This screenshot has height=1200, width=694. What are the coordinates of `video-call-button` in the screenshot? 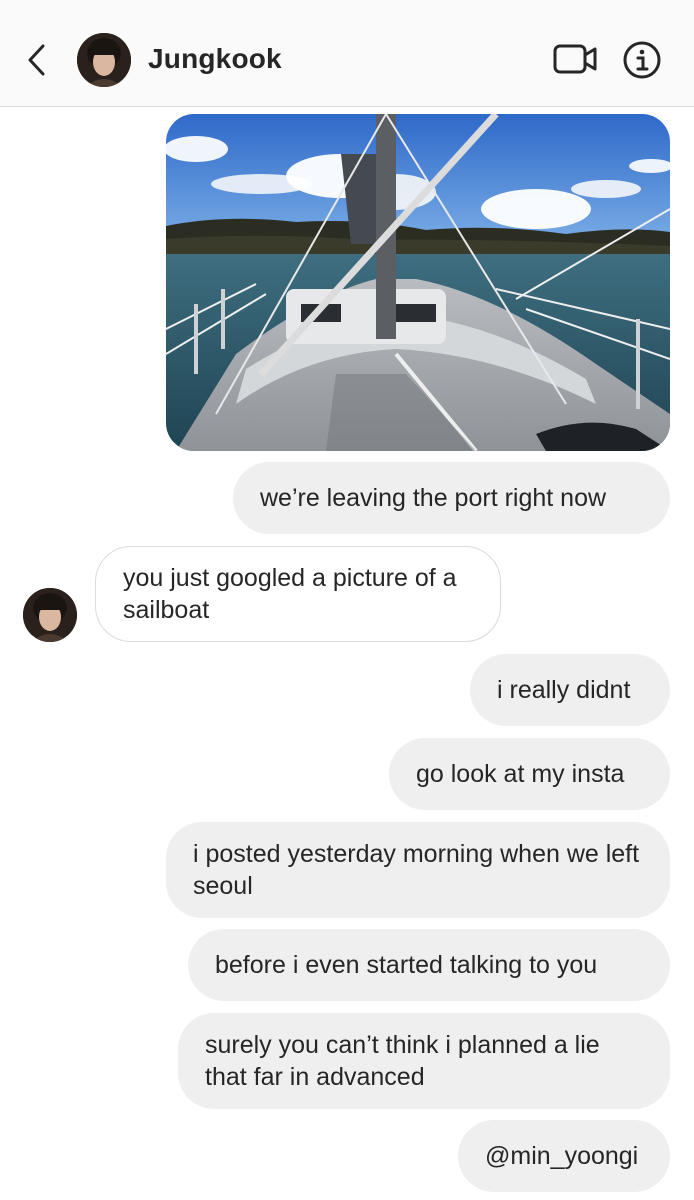 It's located at (576, 59).